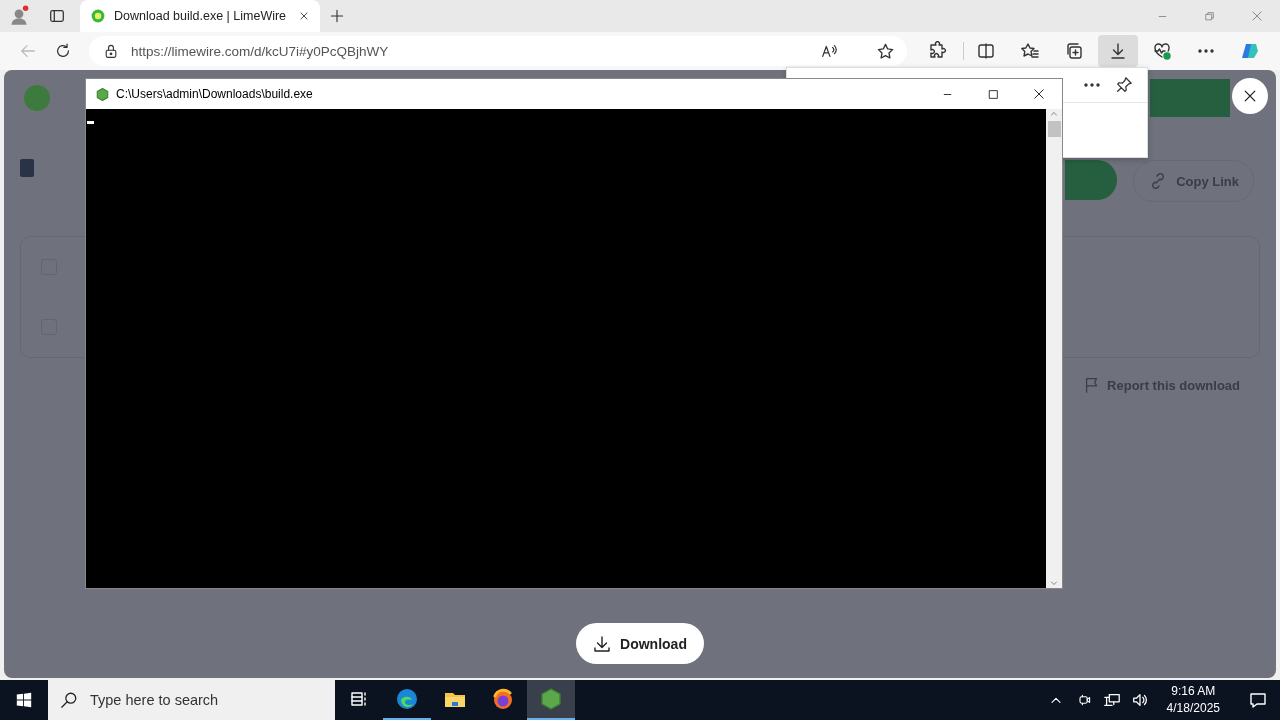  What do you see at coordinates (98, 16) in the screenshot?
I see `lime-logo-icon` at bounding box center [98, 16].